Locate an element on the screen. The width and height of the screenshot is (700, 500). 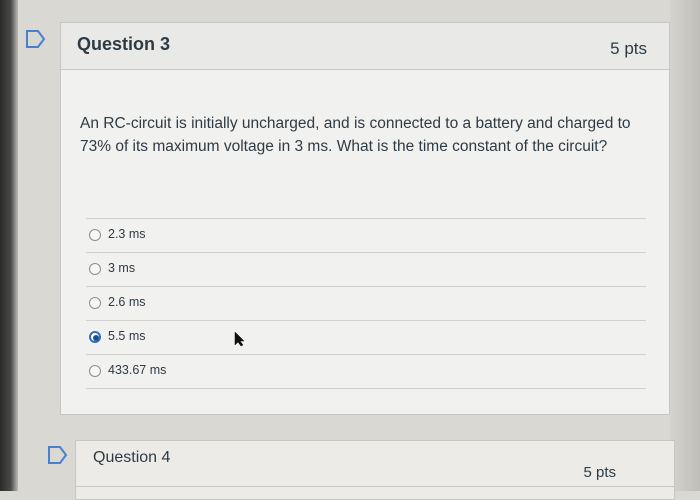
answer-label: 3 ms is located at coordinates (122, 268).